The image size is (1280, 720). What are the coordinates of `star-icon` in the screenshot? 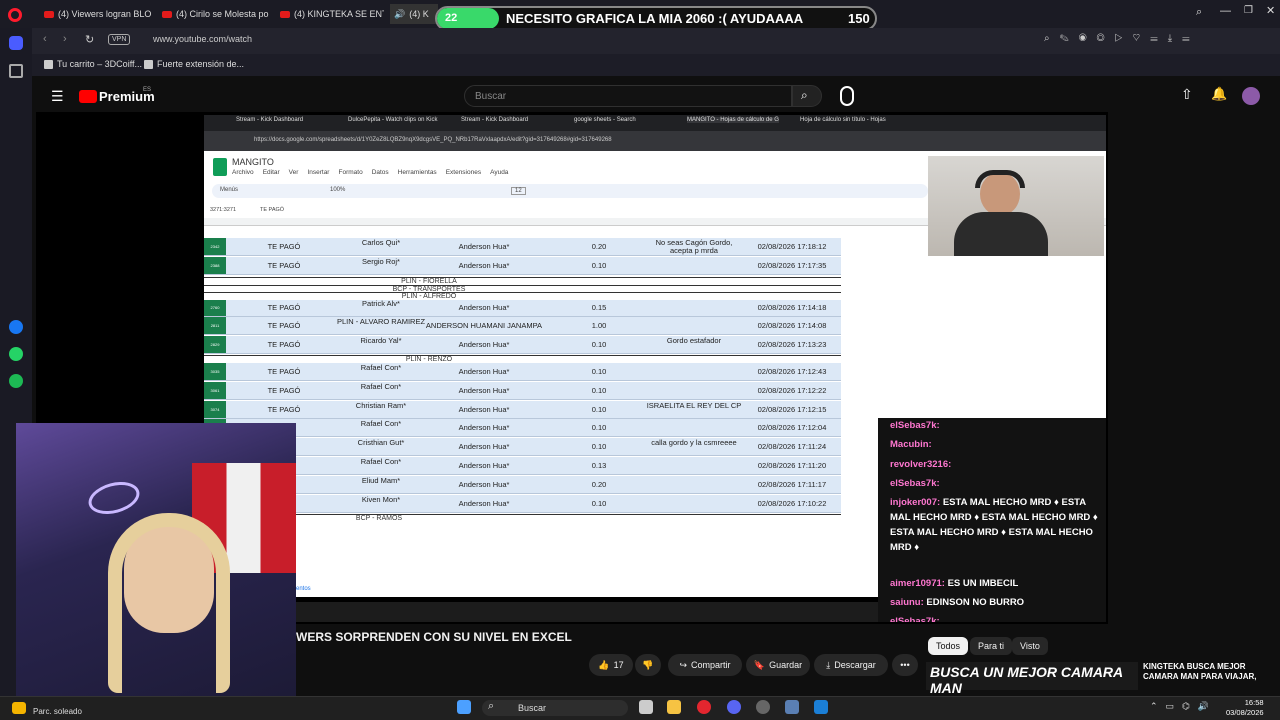 It's located at (16, 71).